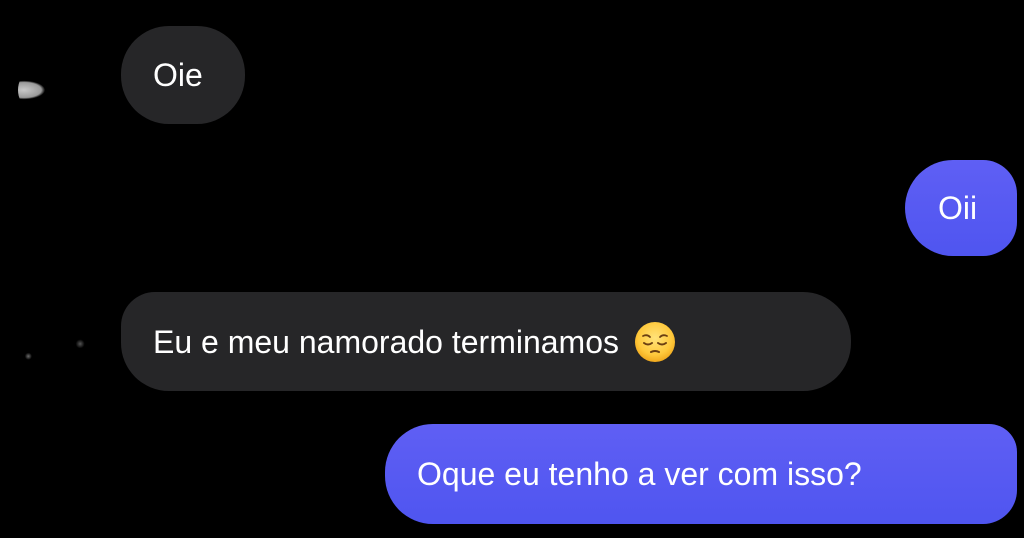  What do you see at coordinates (386, 341) in the screenshot?
I see `message-text: Eu e meu namorado terminamos` at bounding box center [386, 341].